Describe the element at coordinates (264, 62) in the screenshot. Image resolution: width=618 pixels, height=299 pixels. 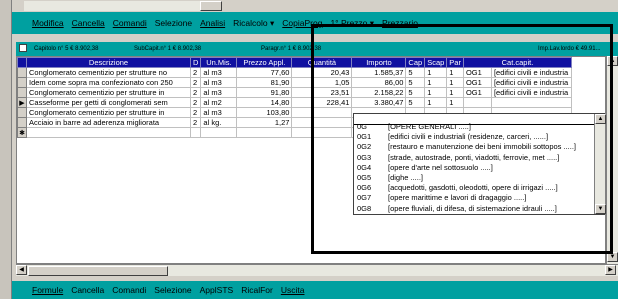
I see `col-prezzo-appl: Prezzo Appl.` at that location.